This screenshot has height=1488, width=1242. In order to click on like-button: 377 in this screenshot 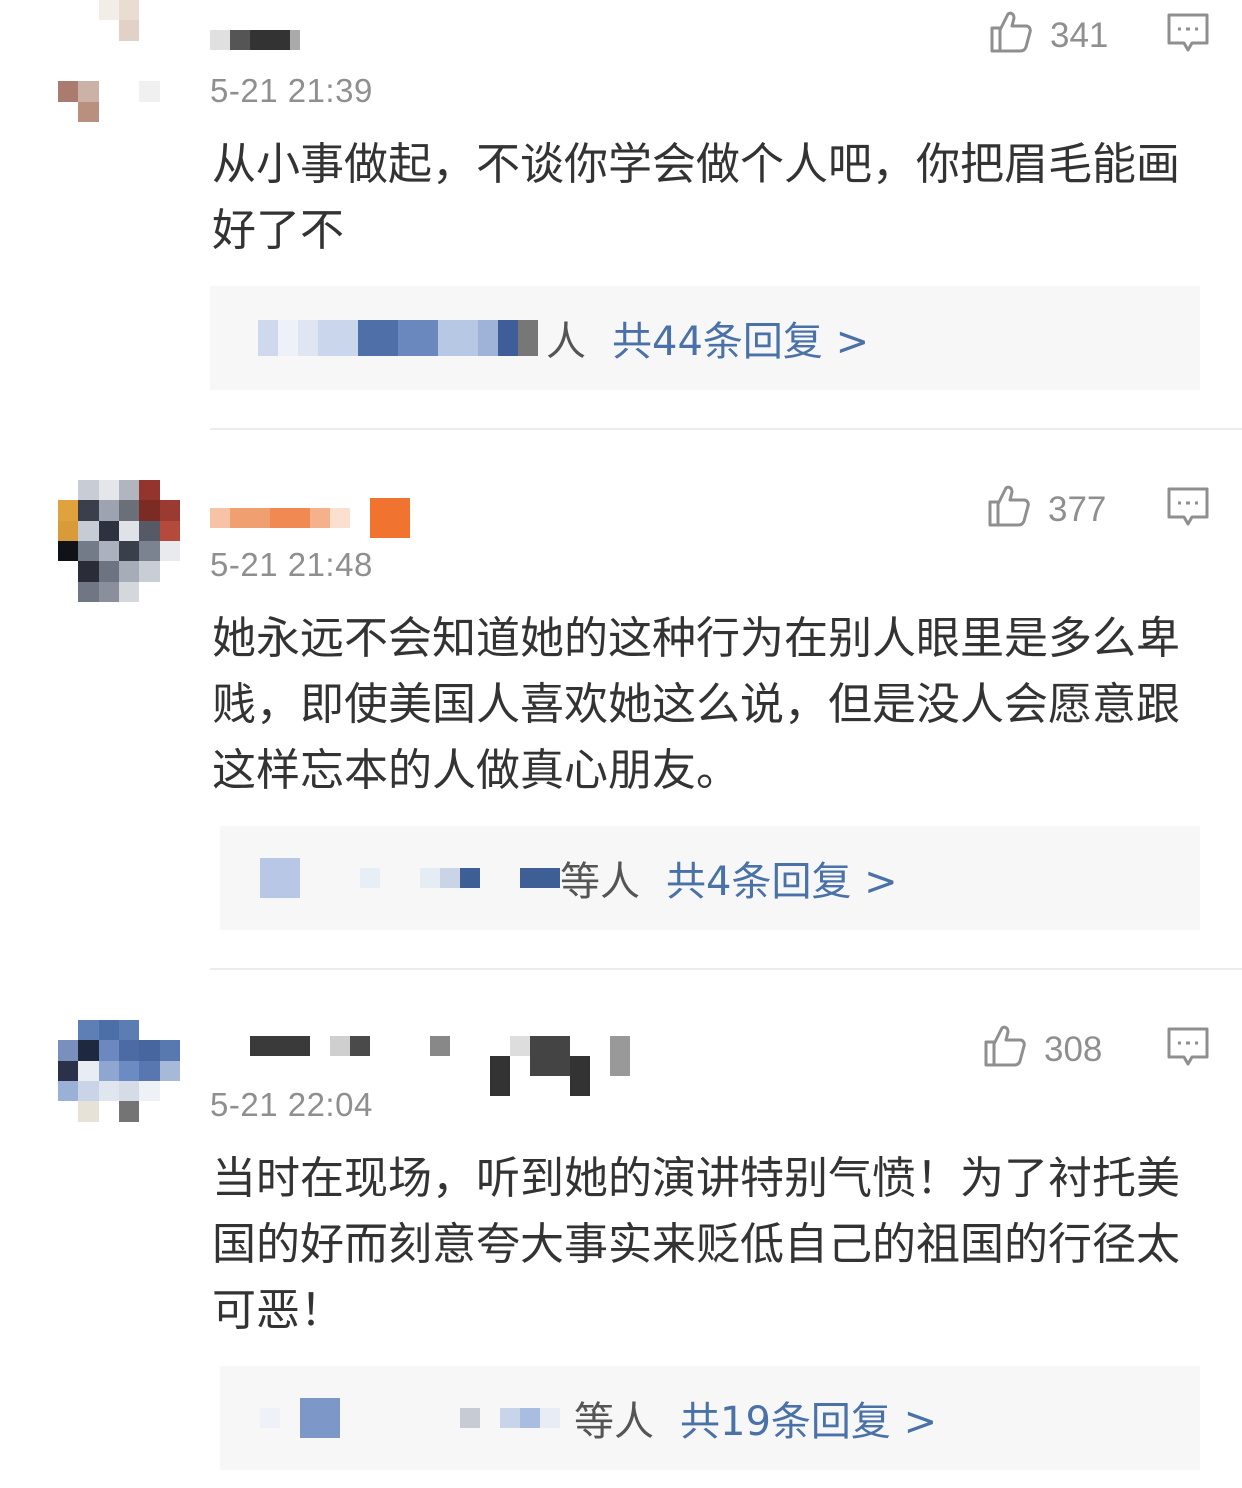, I will do `click(1046, 509)`.